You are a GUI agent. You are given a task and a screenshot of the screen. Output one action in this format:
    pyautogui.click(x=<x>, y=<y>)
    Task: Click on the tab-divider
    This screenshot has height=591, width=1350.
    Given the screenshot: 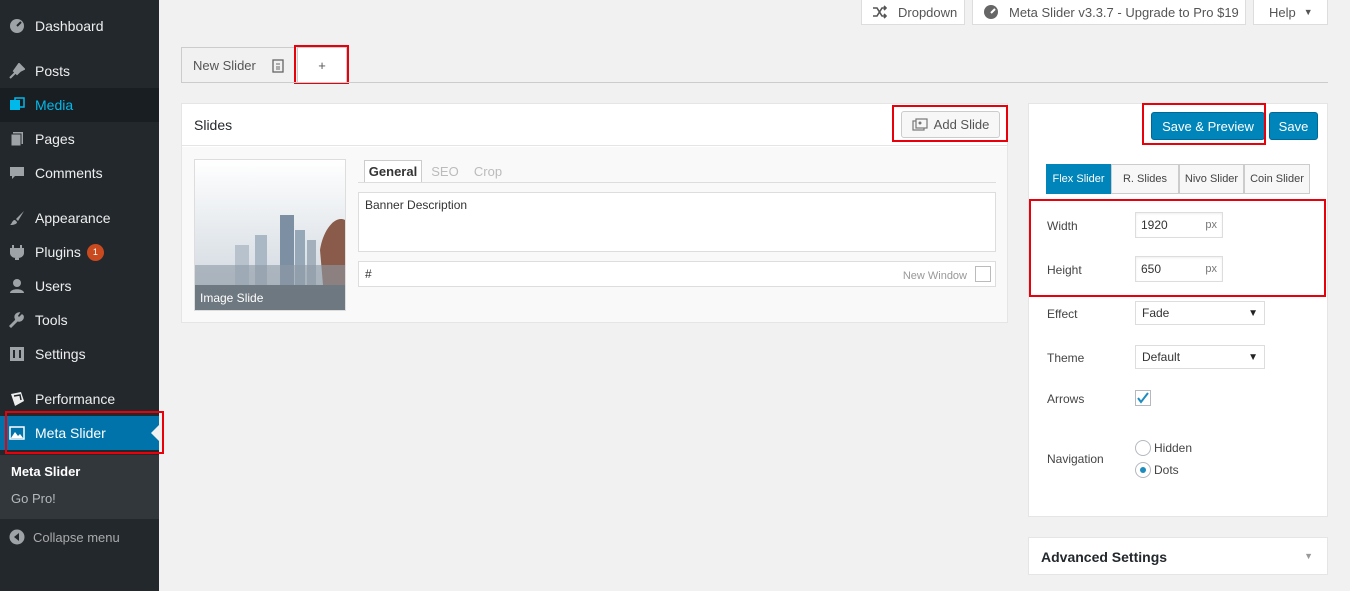 What is the action you would take?
    pyautogui.click(x=754, y=82)
    